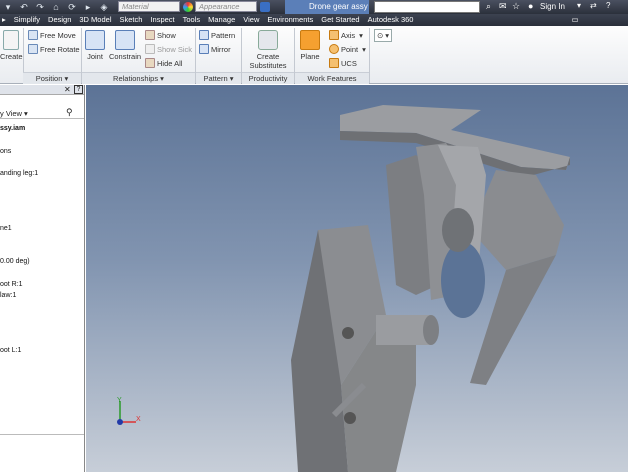 This screenshot has height=472, width=628. Describe the element at coordinates (162, 20) in the screenshot. I see `tab-inspect: Inspect` at that location.